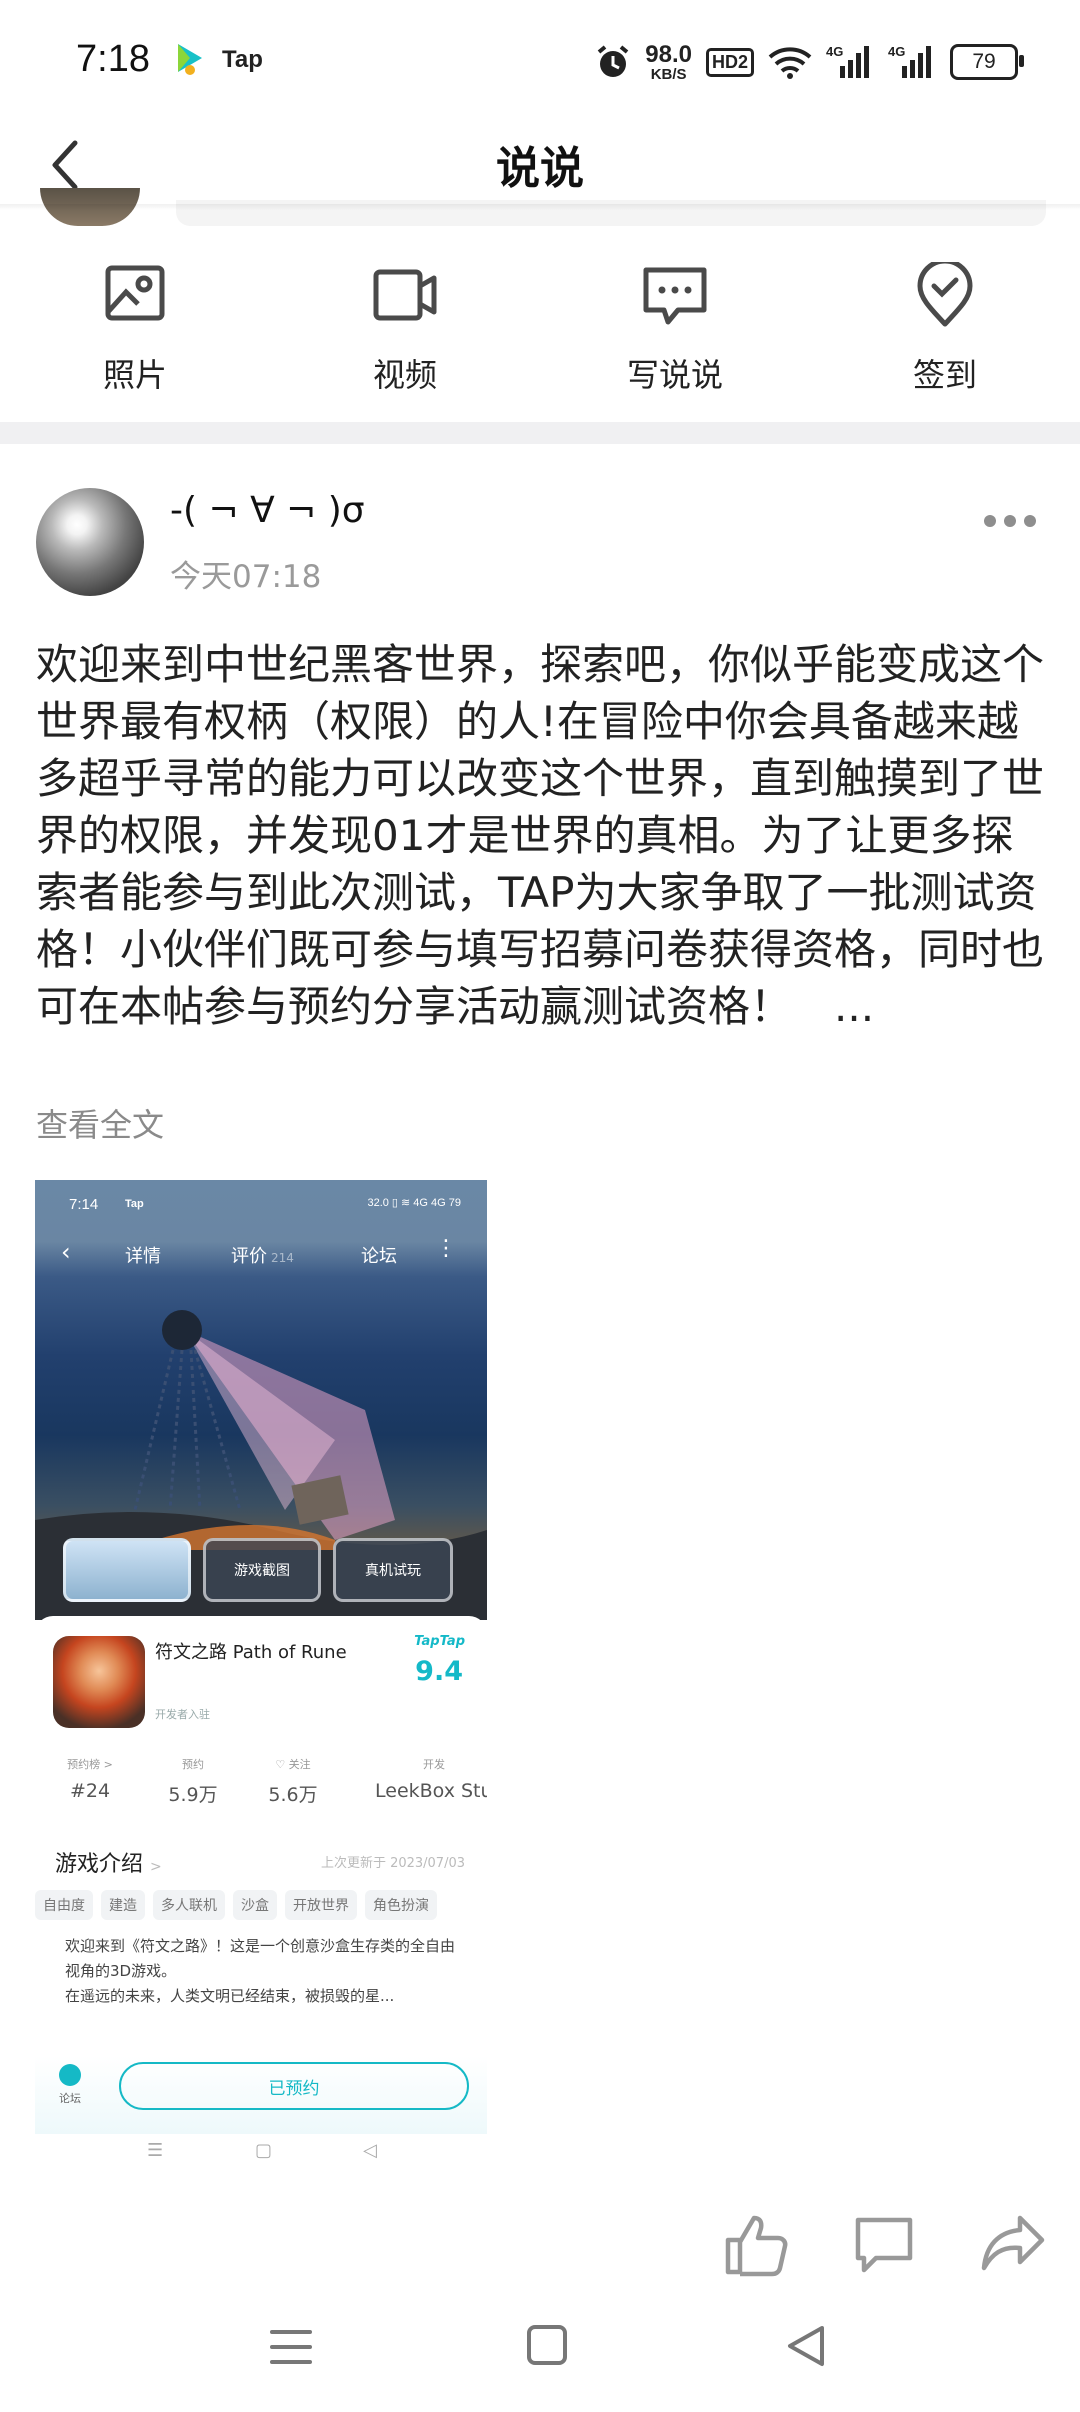 Image resolution: width=1080 pixels, height=2412 pixels. What do you see at coordinates (267, 510) in the screenshot?
I see `username: -( ¬ ∀ ¬ )σ` at bounding box center [267, 510].